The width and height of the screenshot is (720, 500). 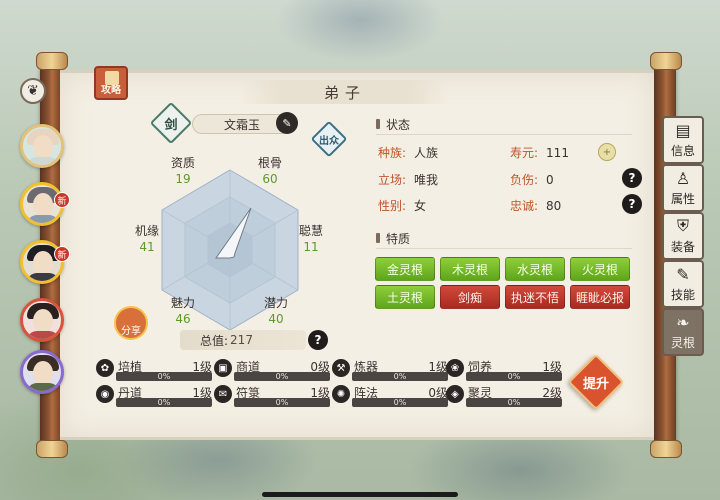 What do you see at coordinates (182, 163) in the screenshot?
I see `stat-label: 资质` at bounding box center [182, 163].